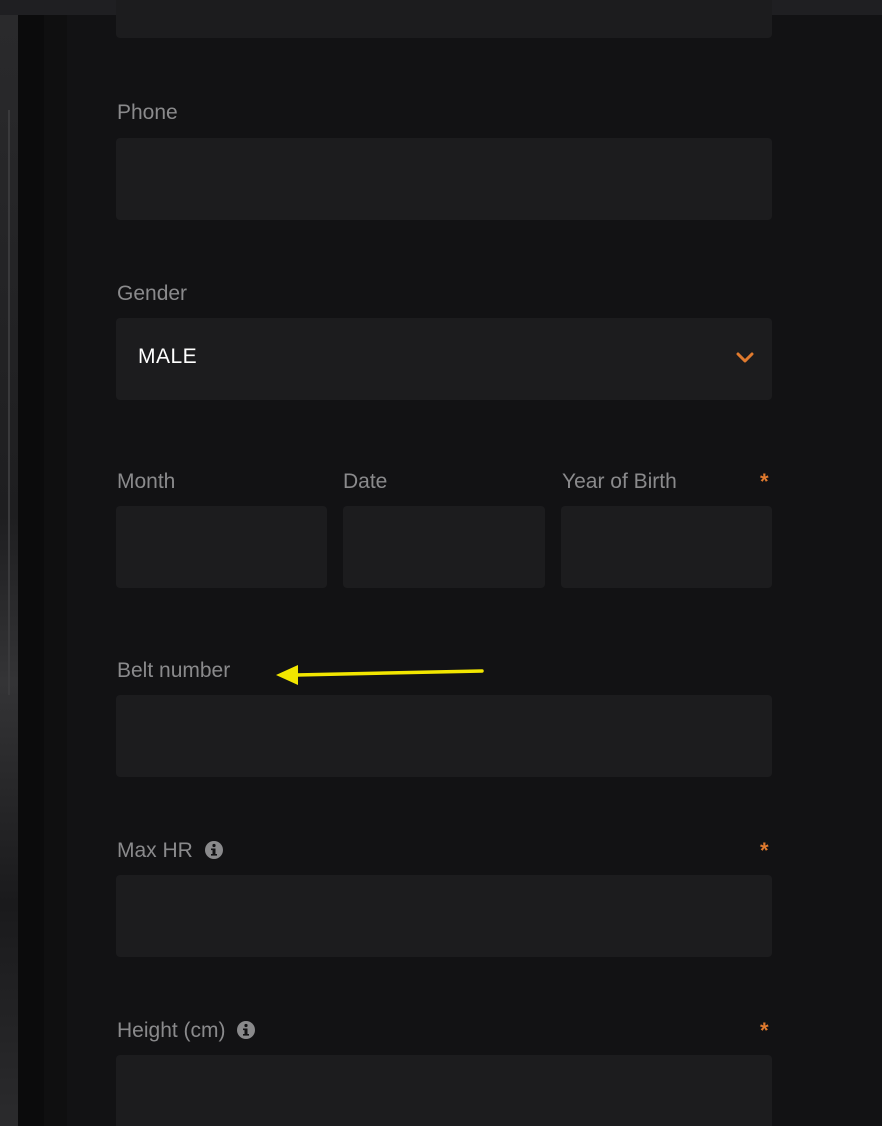  Describe the element at coordinates (152, 293) in the screenshot. I see `gender-label: Gender` at that location.